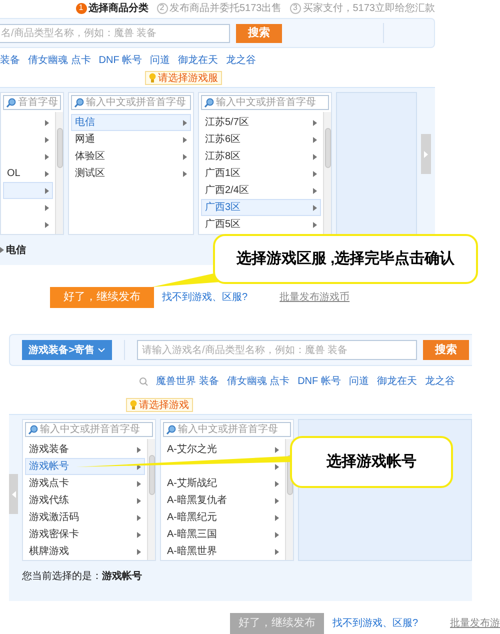 The height and width of the screenshot is (634, 500). I want to click on list-item: 电信, so click(131, 122).